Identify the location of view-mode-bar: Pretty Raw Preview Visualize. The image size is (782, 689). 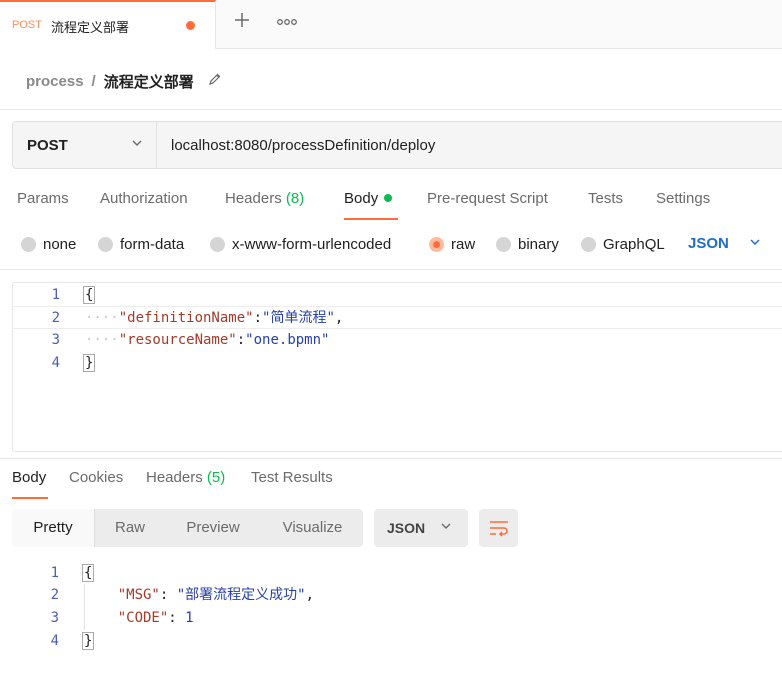
(187, 528).